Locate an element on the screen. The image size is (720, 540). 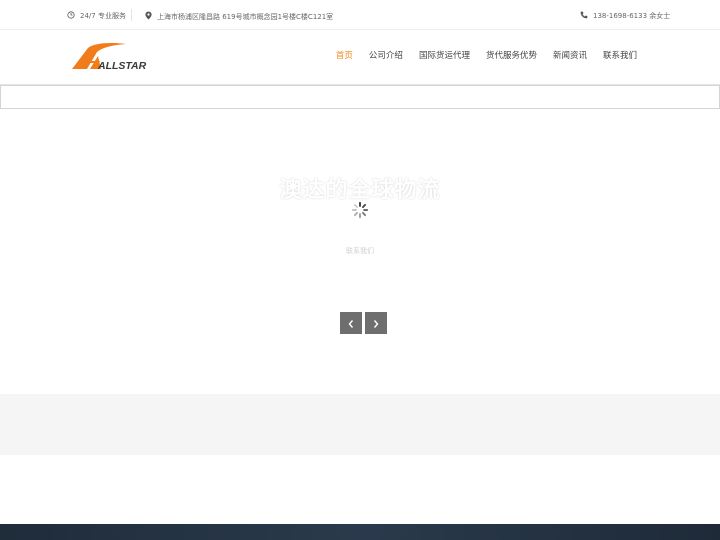
nav-item-contact: 联系我们 is located at coordinates (620, 55).